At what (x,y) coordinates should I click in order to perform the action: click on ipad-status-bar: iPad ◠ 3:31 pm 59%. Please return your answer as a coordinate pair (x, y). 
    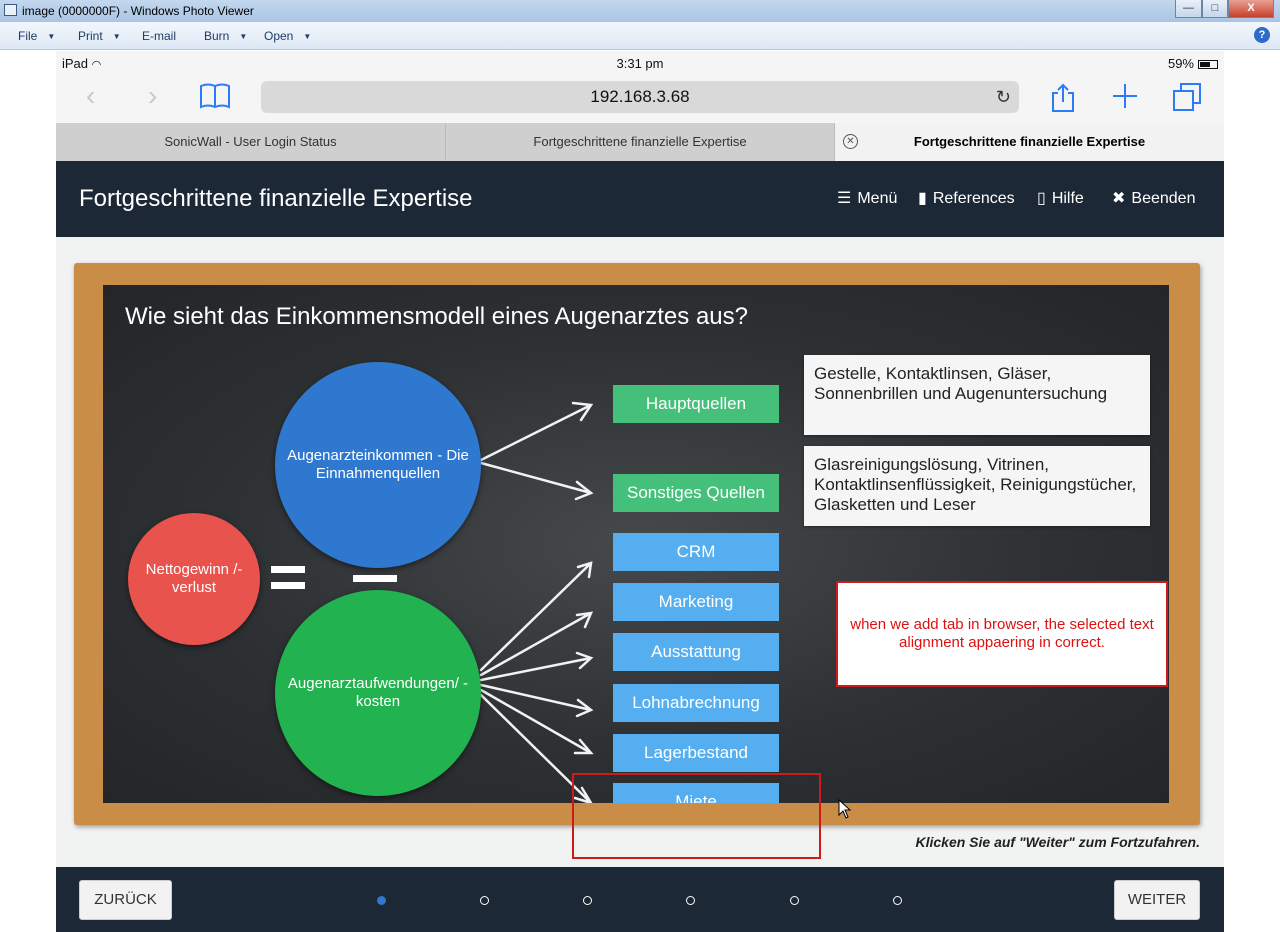
    Looking at the image, I should click on (640, 64).